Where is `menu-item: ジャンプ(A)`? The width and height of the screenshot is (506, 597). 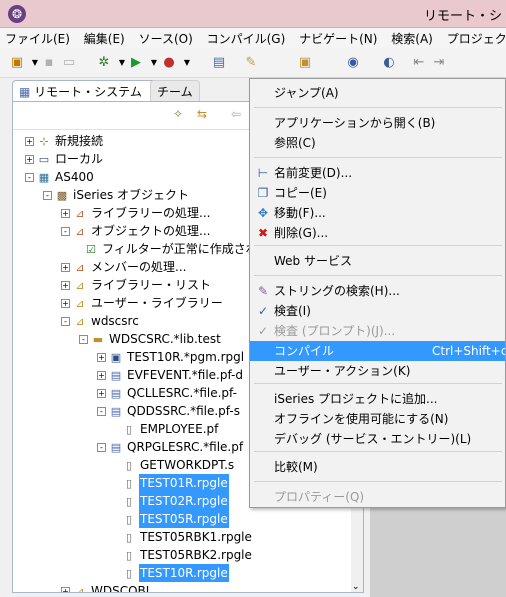 menu-item: ジャンプ(A) is located at coordinates (377, 93).